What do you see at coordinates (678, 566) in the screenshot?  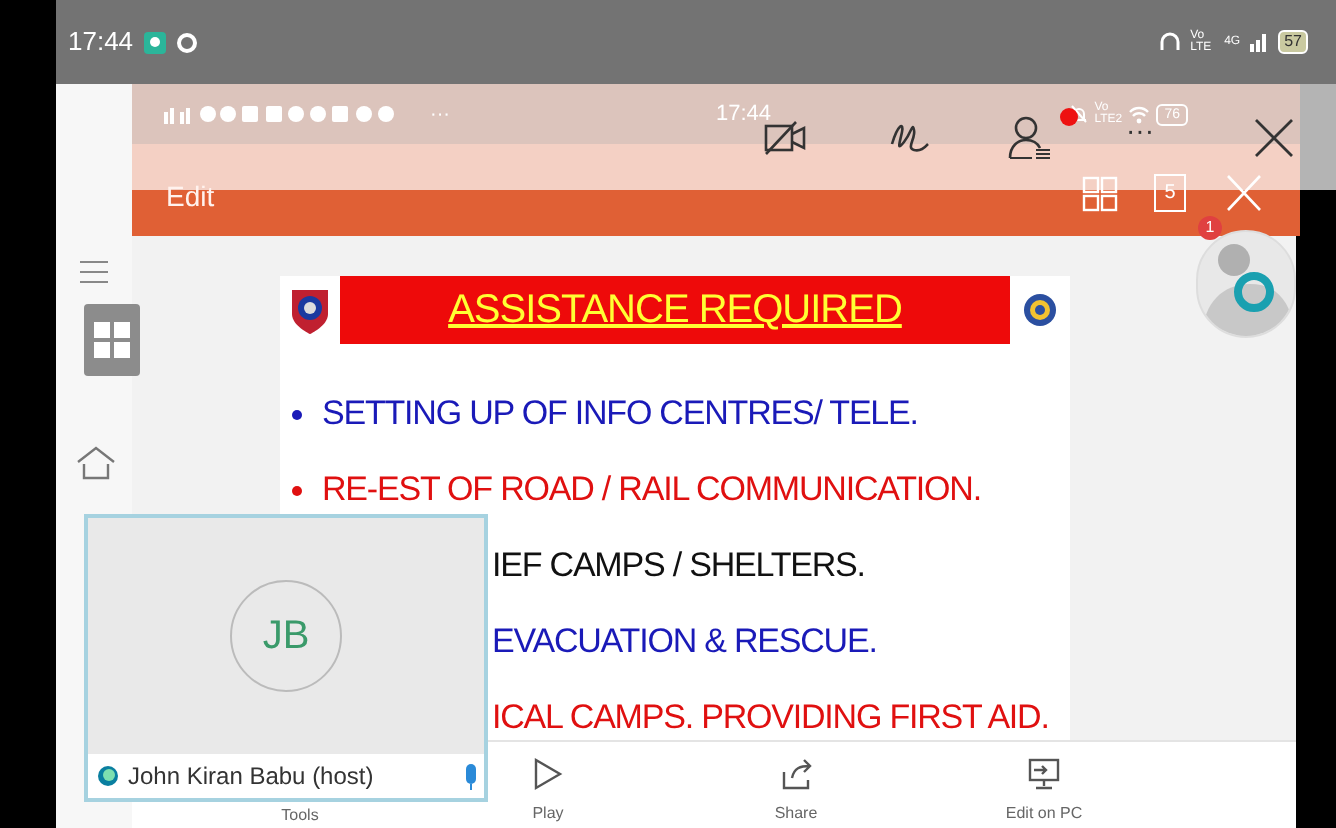 I see `bullet-text: IEF CAMPS / SHELTERS.` at bounding box center [678, 566].